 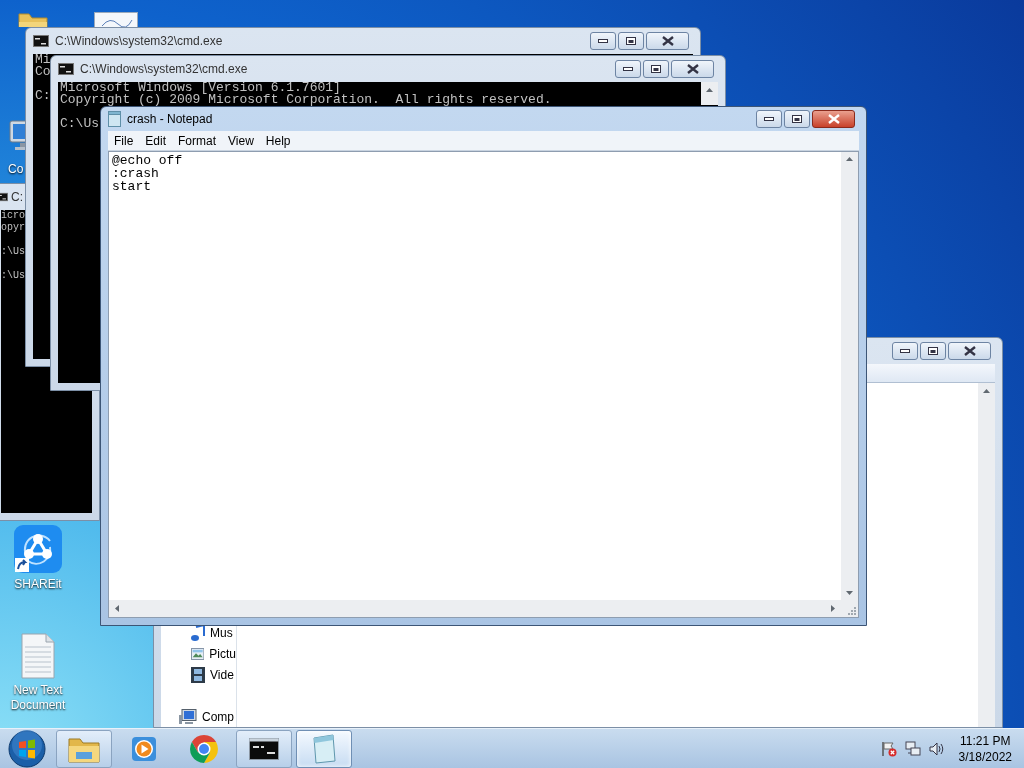 What do you see at coordinates (13, 228) in the screenshot?
I see `console-line: opyr` at bounding box center [13, 228].